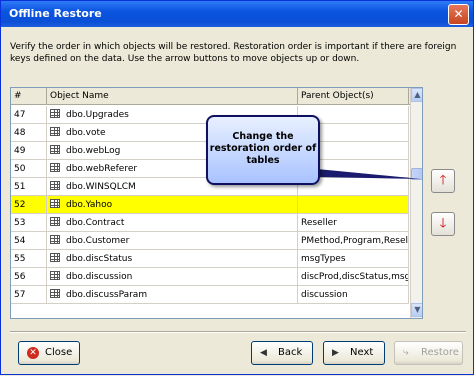 Image resolution: width=474 pixels, height=376 pixels. I want to click on object-name: dbo.webLog, so click(93, 151).